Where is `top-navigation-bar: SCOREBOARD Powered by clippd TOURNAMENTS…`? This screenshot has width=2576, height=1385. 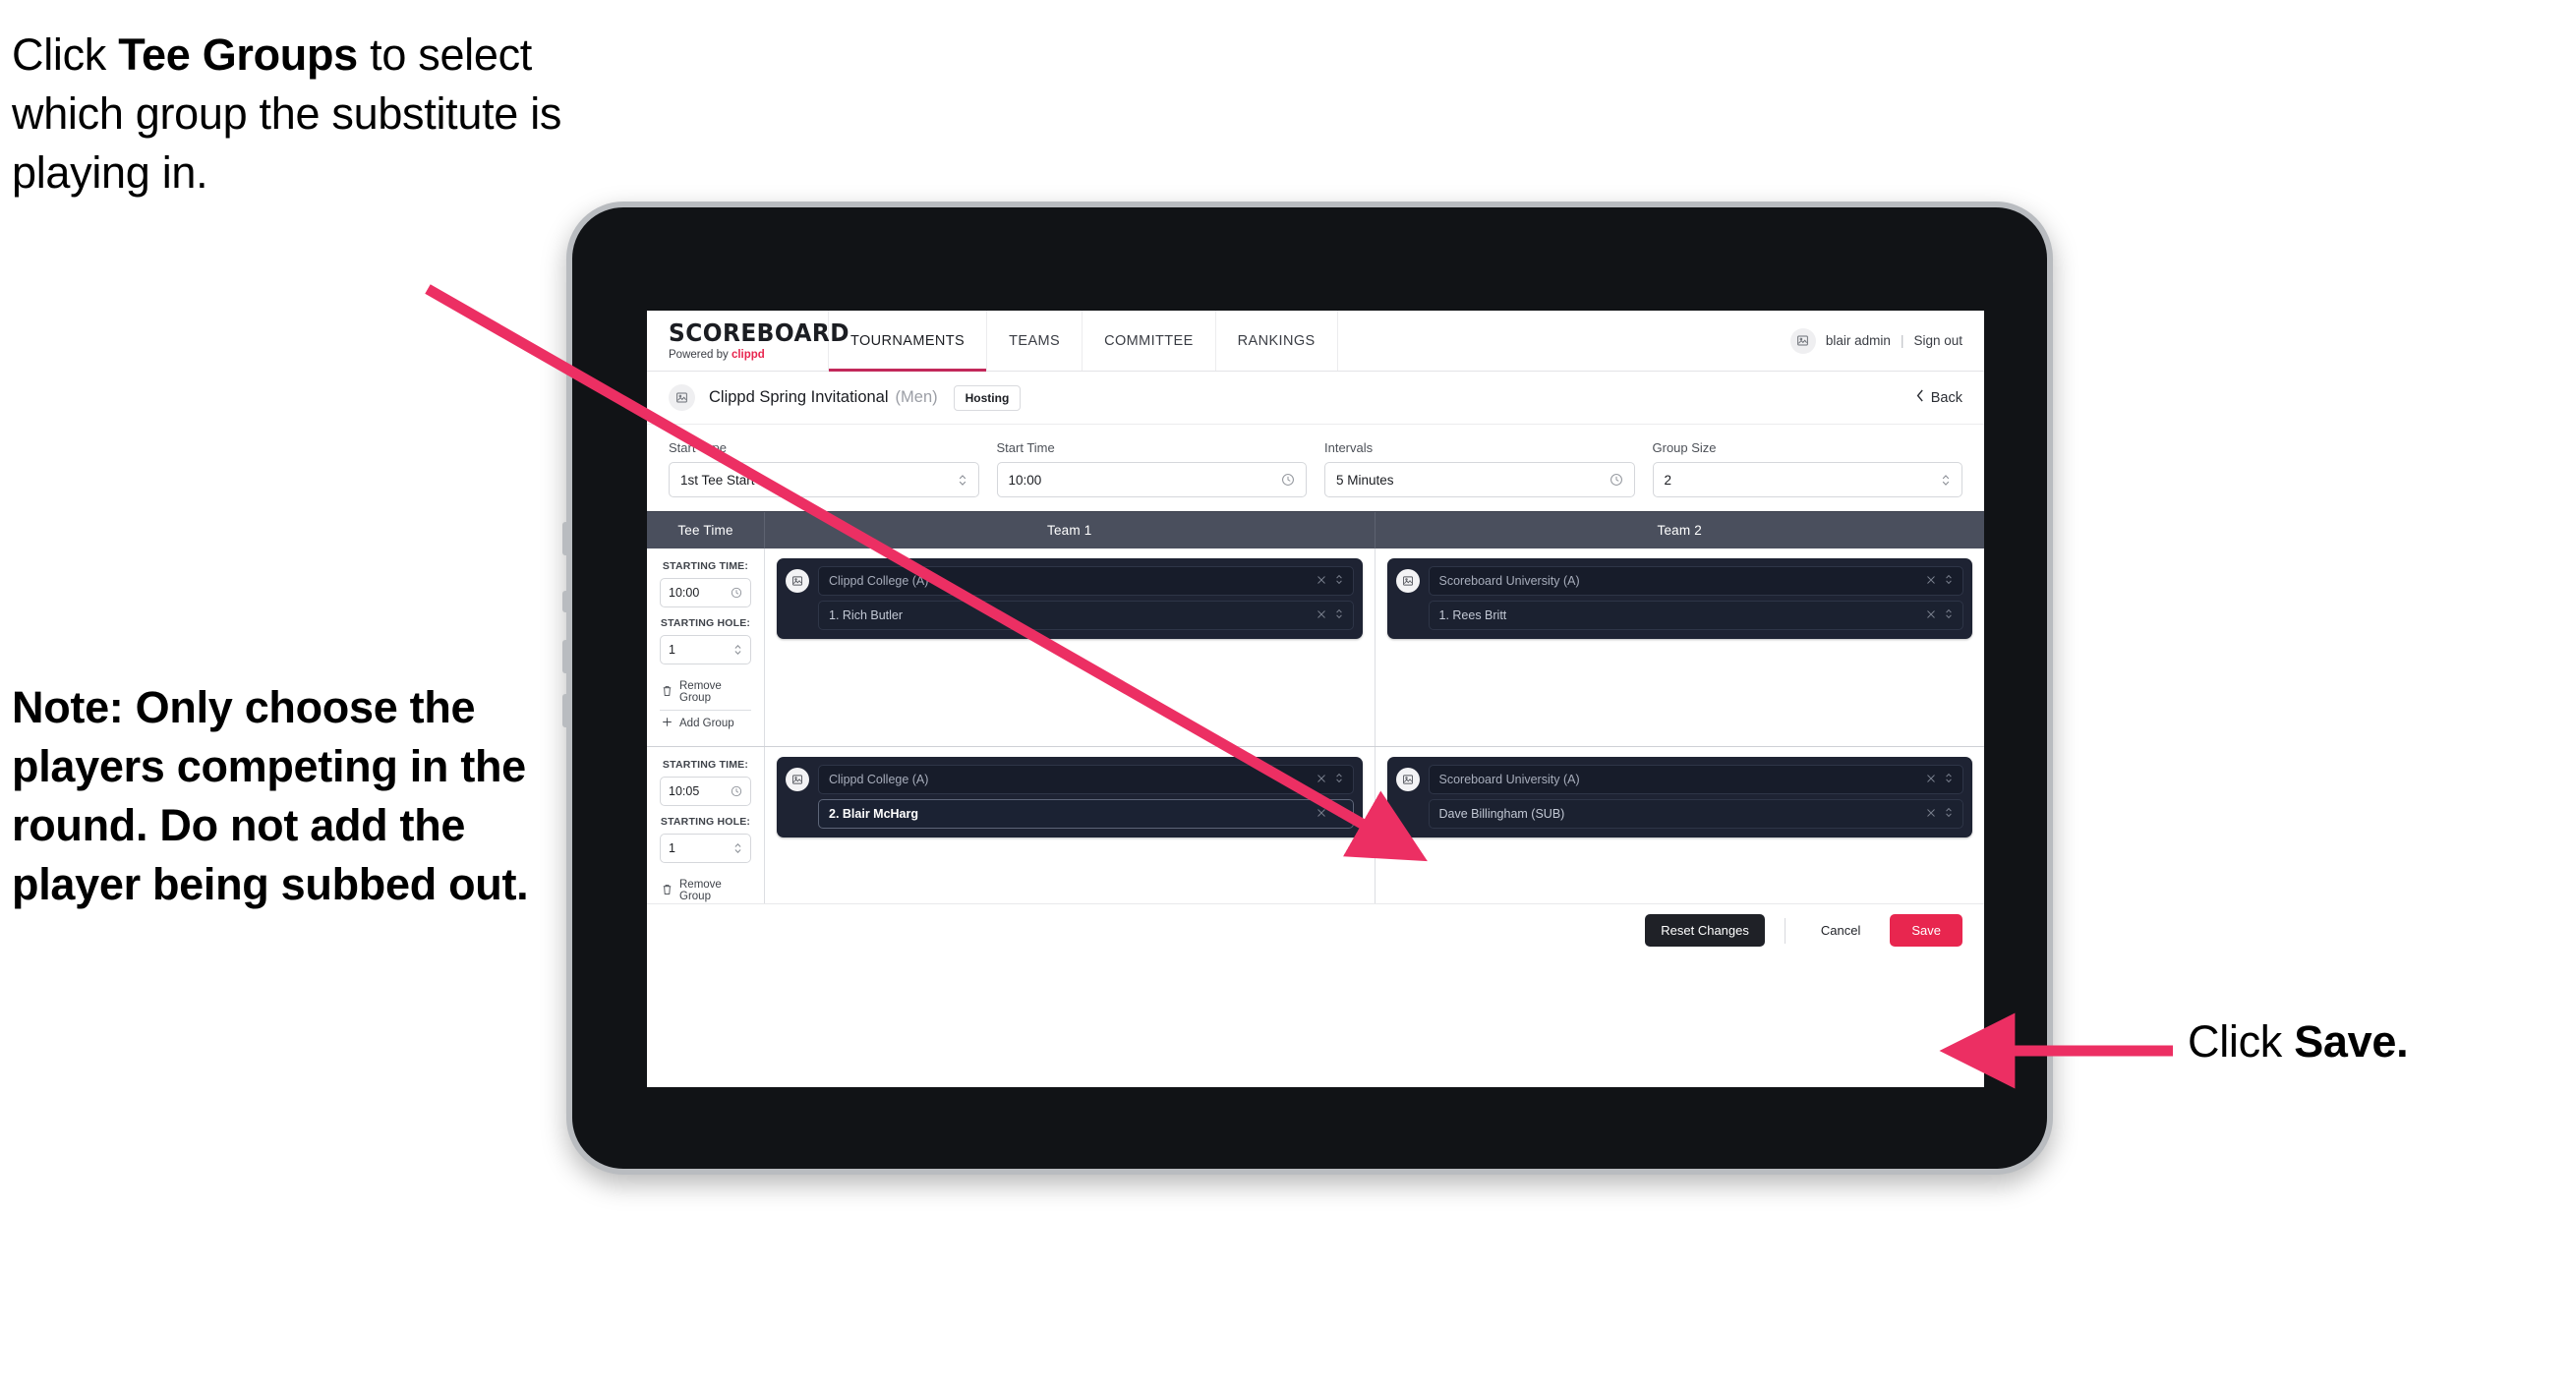 top-navigation-bar: SCOREBOARD Powered by clippd TOURNAMENTS… is located at coordinates (1315, 342).